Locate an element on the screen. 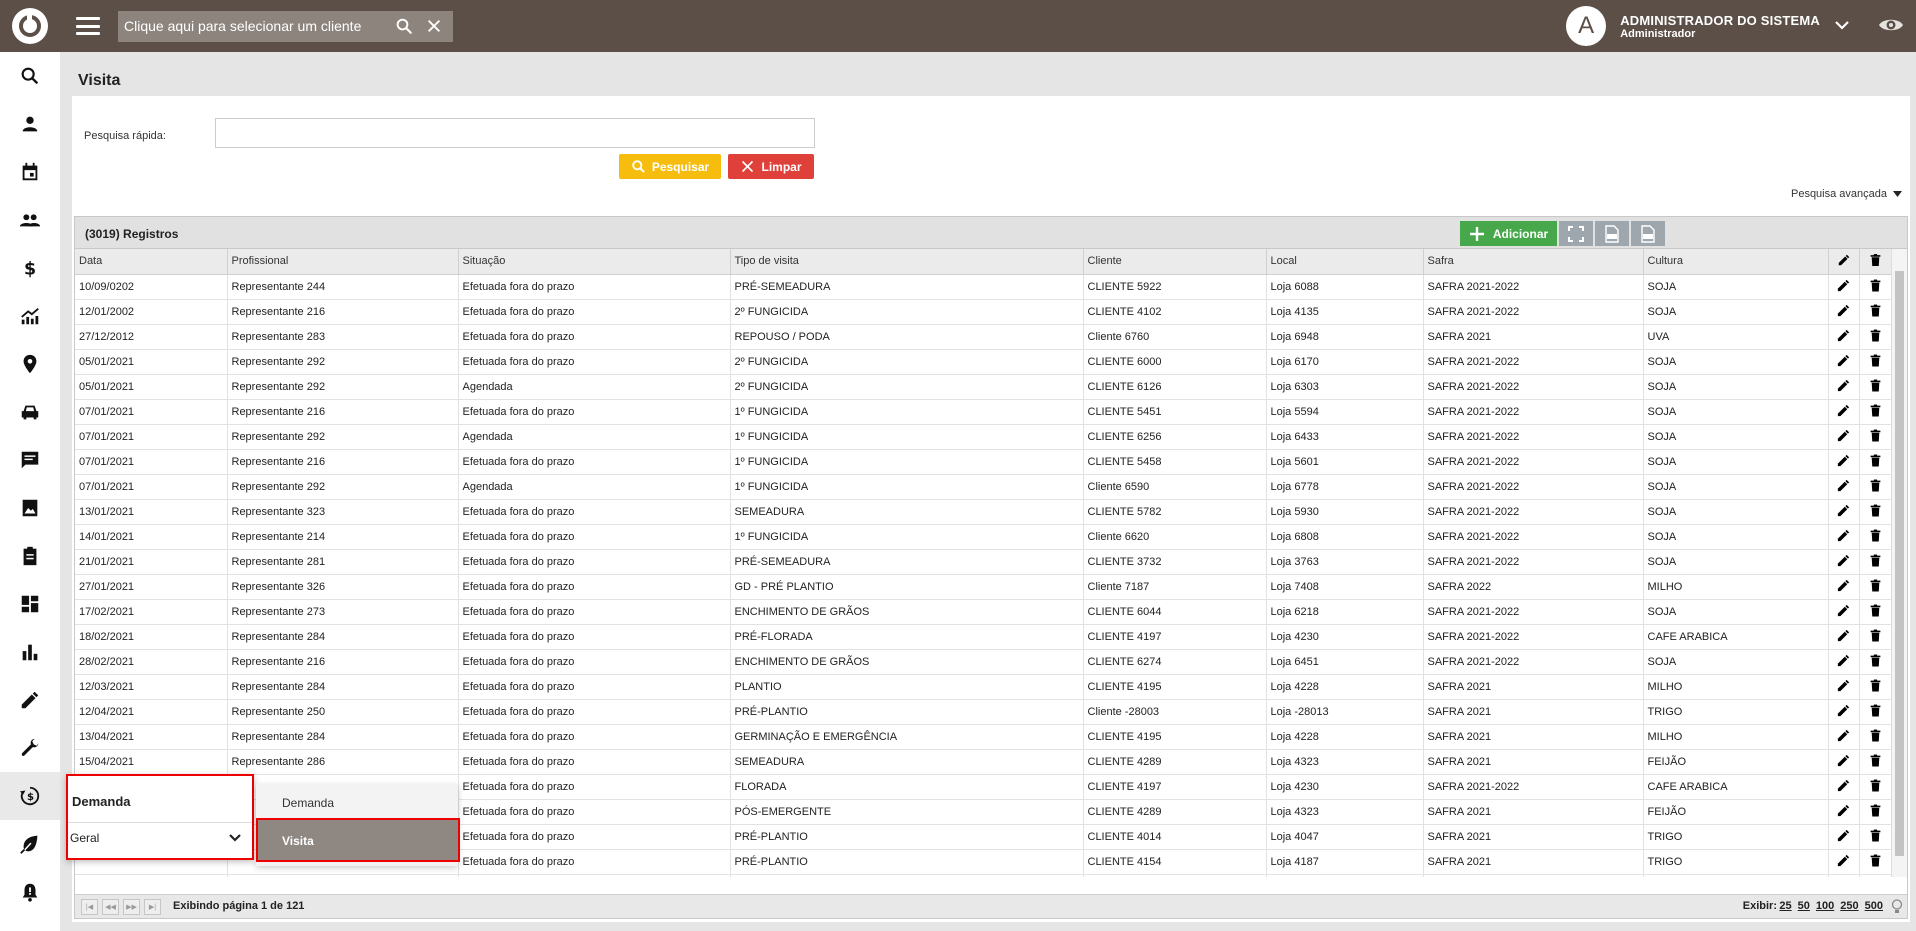 The width and height of the screenshot is (1916, 931). next-page-button: ▶▶ is located at coordinates (131, 907).